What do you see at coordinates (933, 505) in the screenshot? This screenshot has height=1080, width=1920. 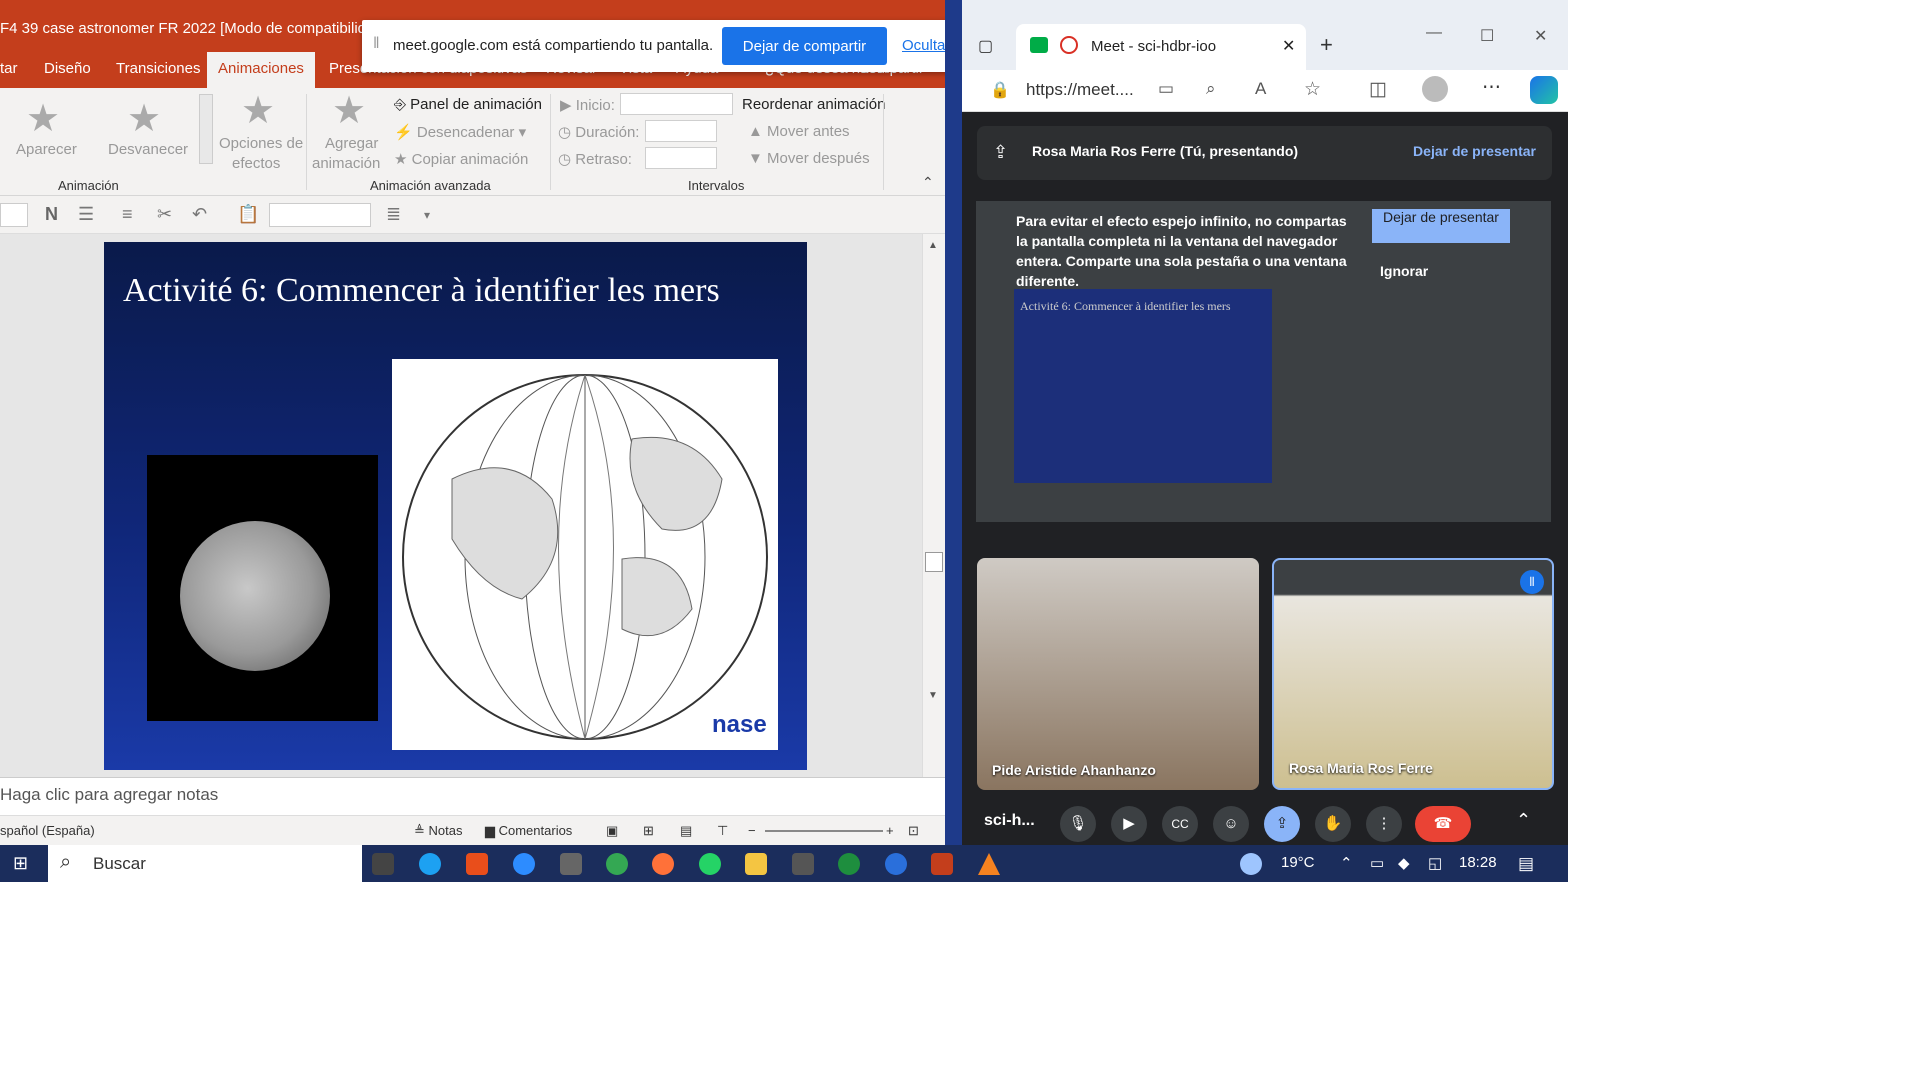 I see `slide-scrollbar: ▲ ▼` at bounding box center [933, 505].